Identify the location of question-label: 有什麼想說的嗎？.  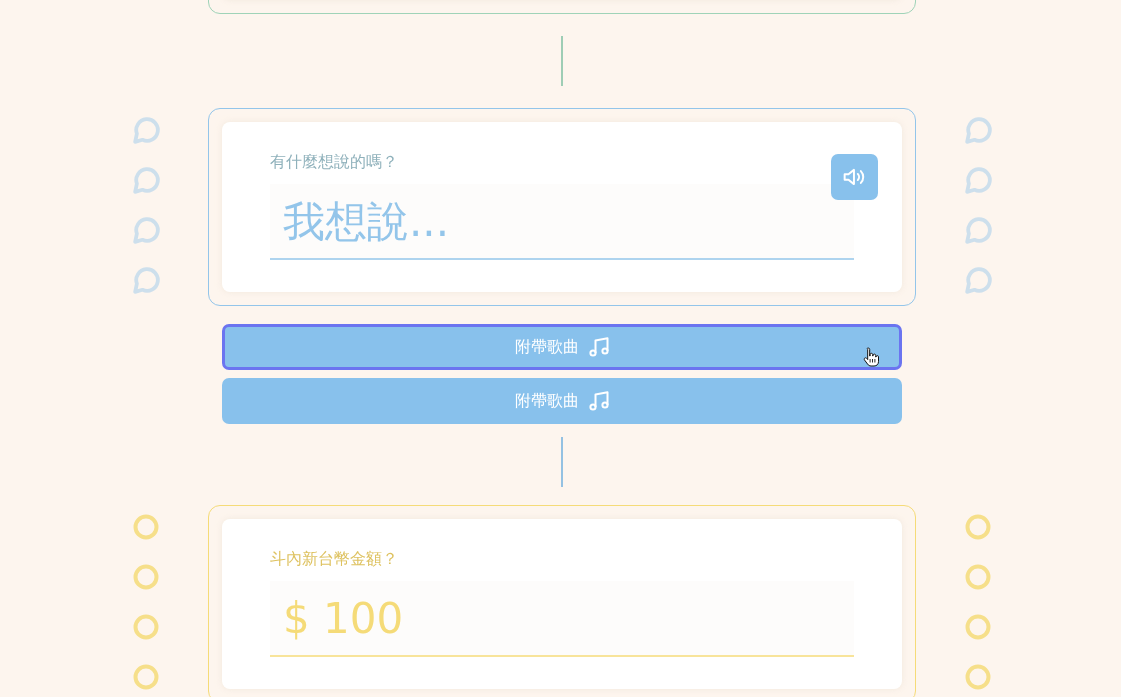
(334, 162).